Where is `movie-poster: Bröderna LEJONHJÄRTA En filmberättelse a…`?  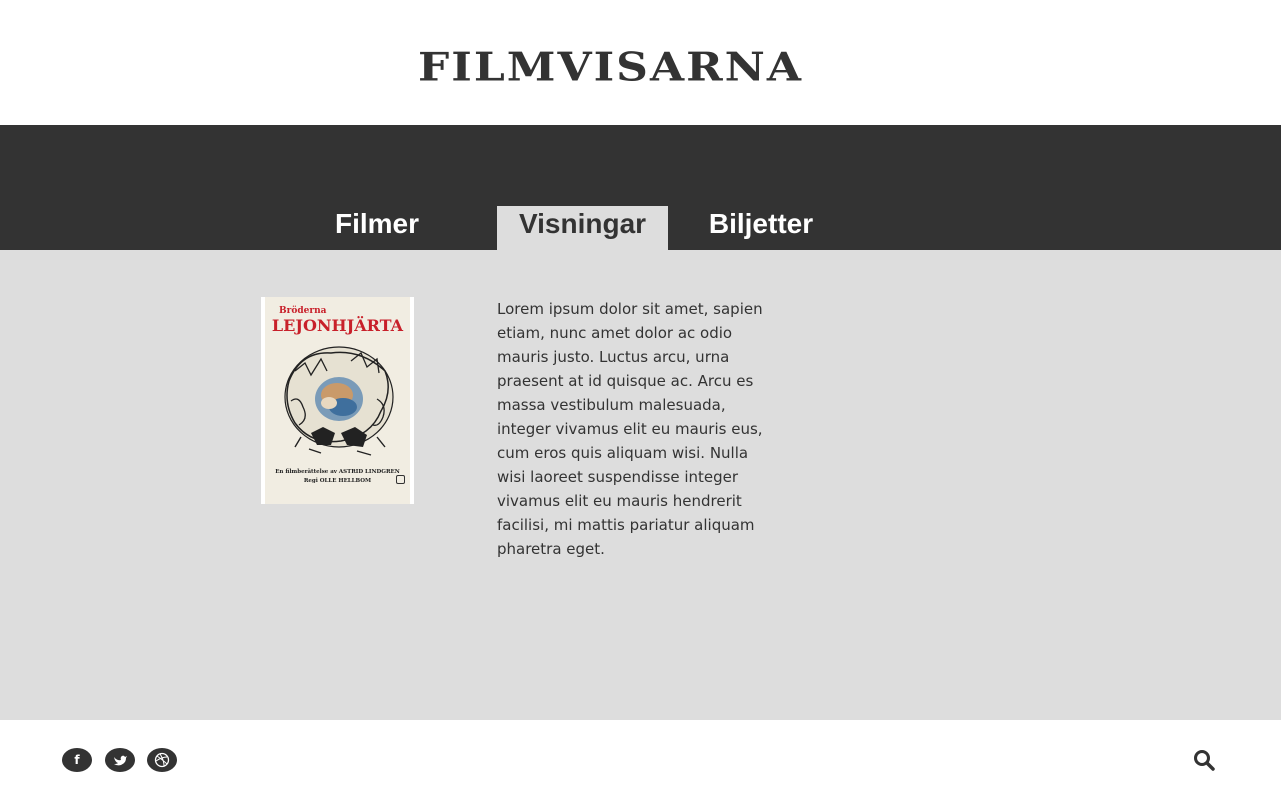 movie-poster: Bröderna LEJONHJÄRTA En filmberättelse a… is located at coordinates (337, 400).